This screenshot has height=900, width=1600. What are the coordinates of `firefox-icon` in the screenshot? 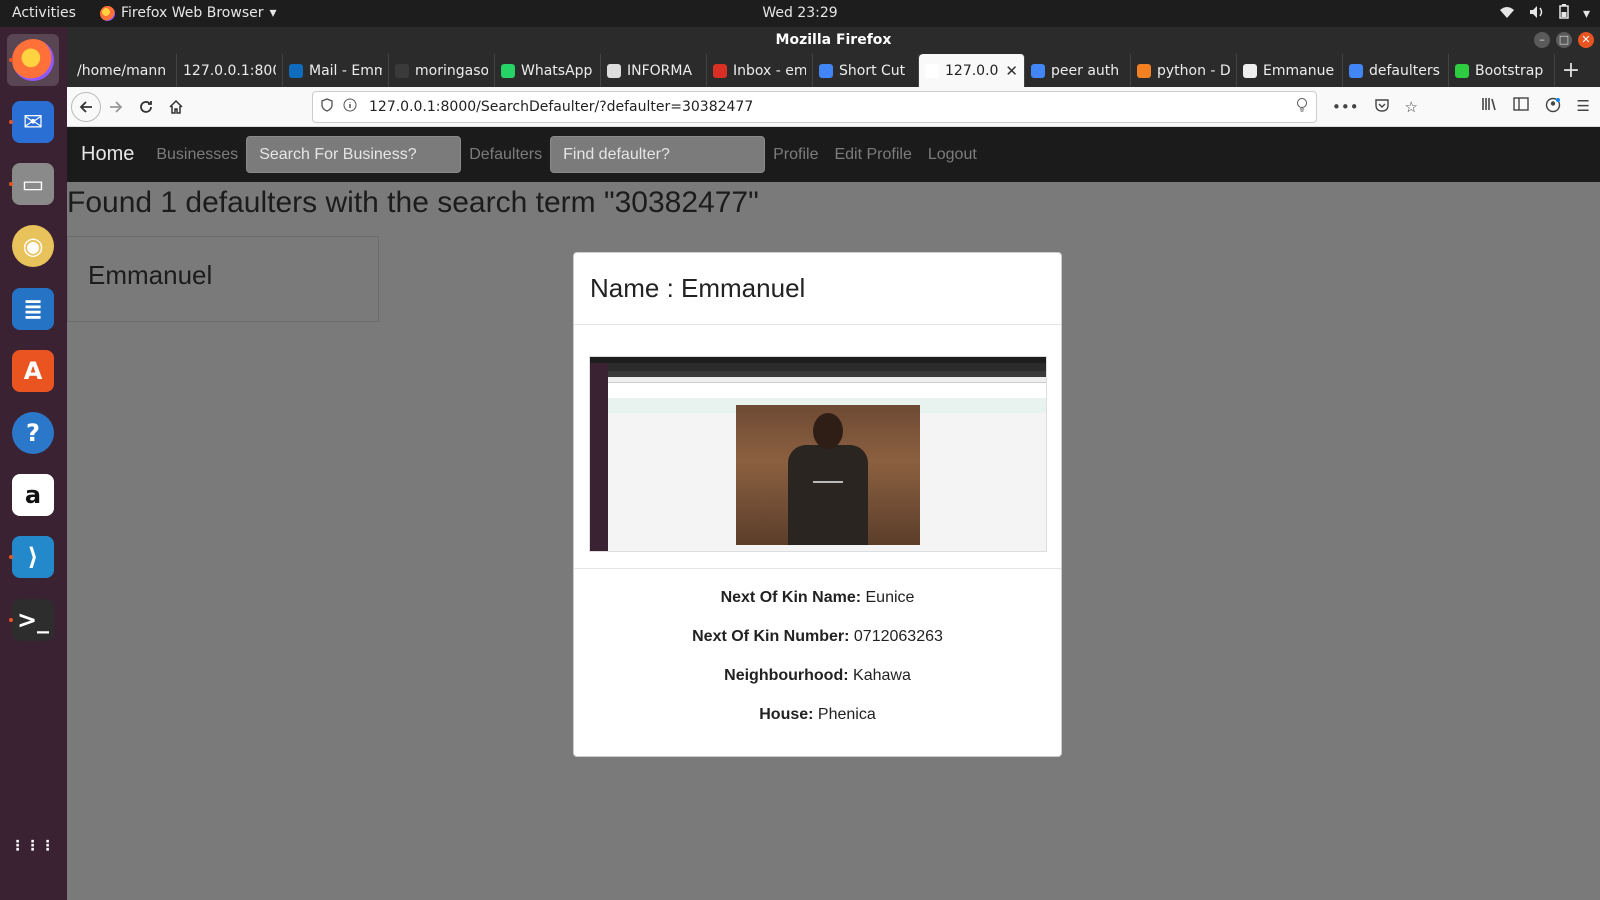 It's located at (33, 60).